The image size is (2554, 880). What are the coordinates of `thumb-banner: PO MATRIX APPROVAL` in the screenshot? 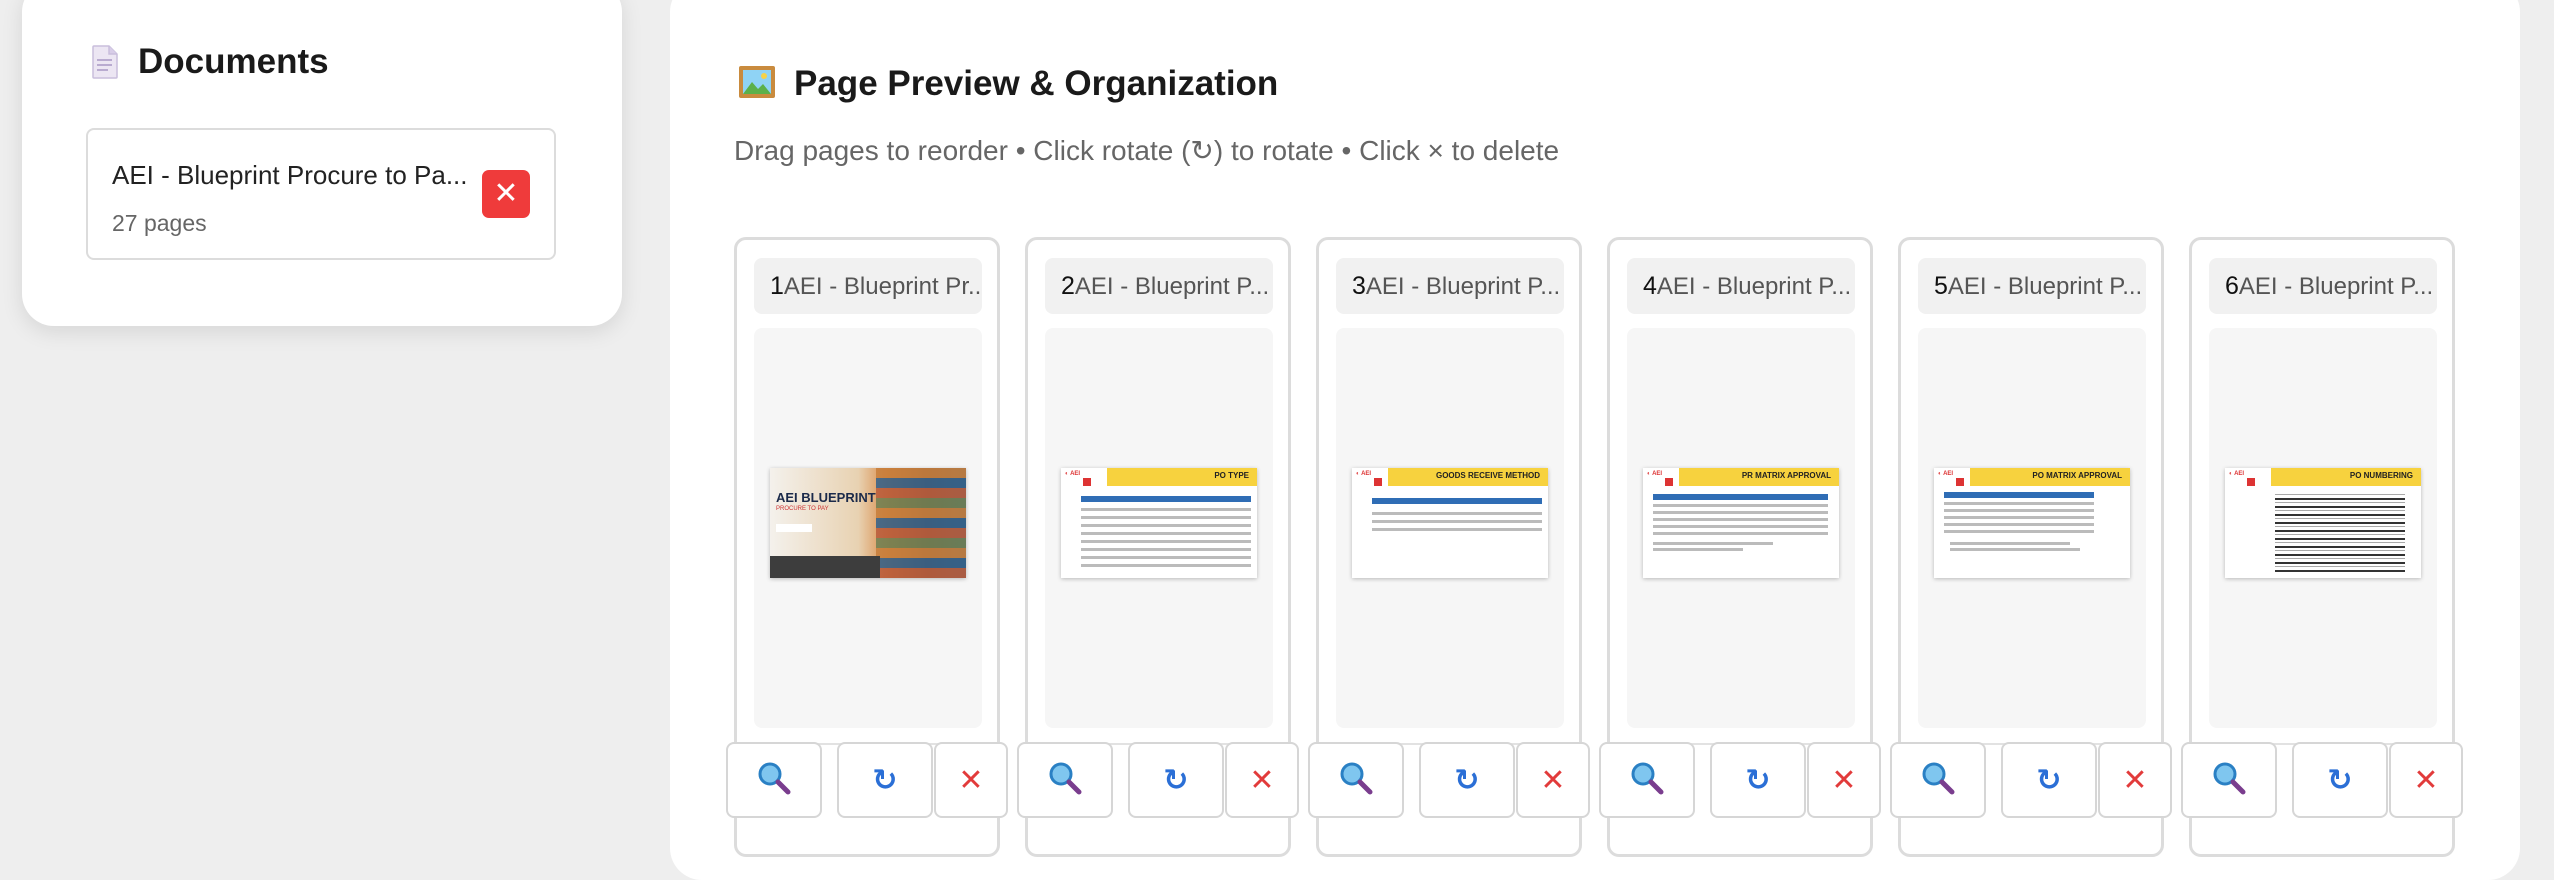 It's located at (2050, 477).